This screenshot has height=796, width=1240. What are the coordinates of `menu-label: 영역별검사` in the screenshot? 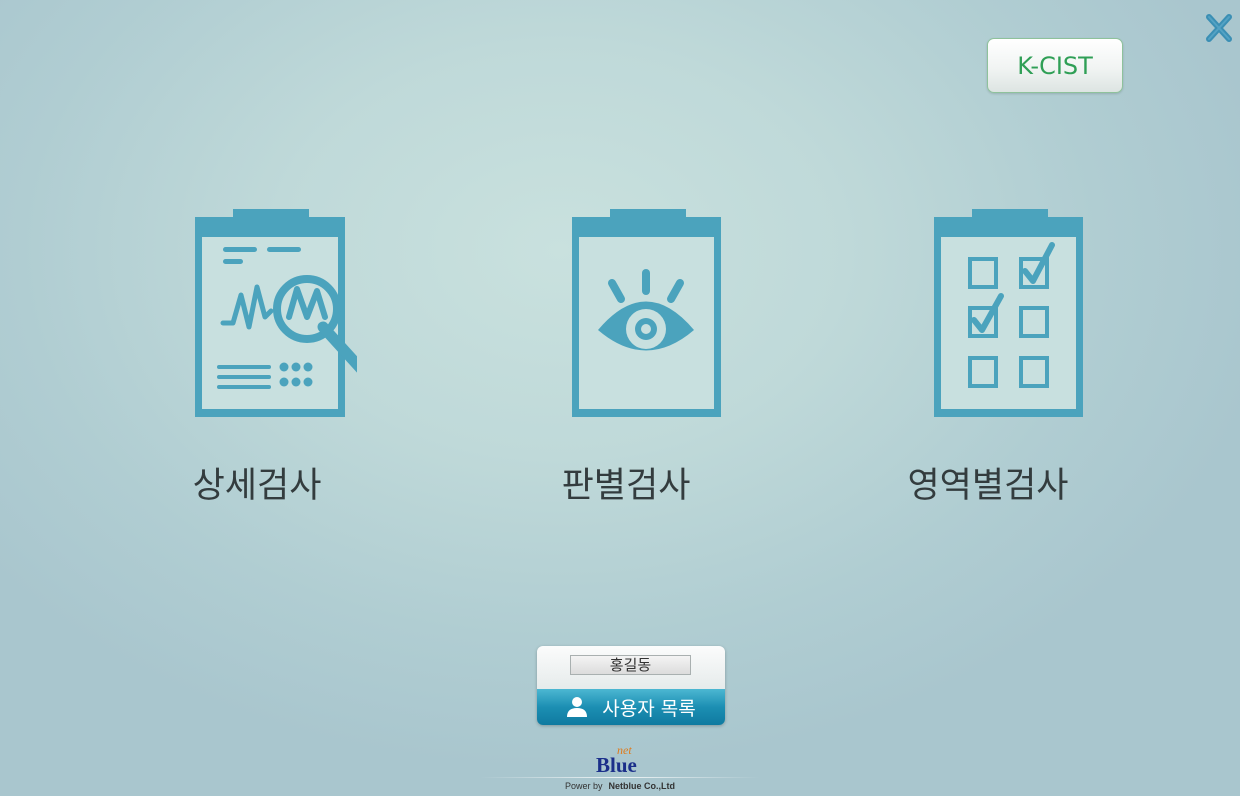 It's located at (988, 486).